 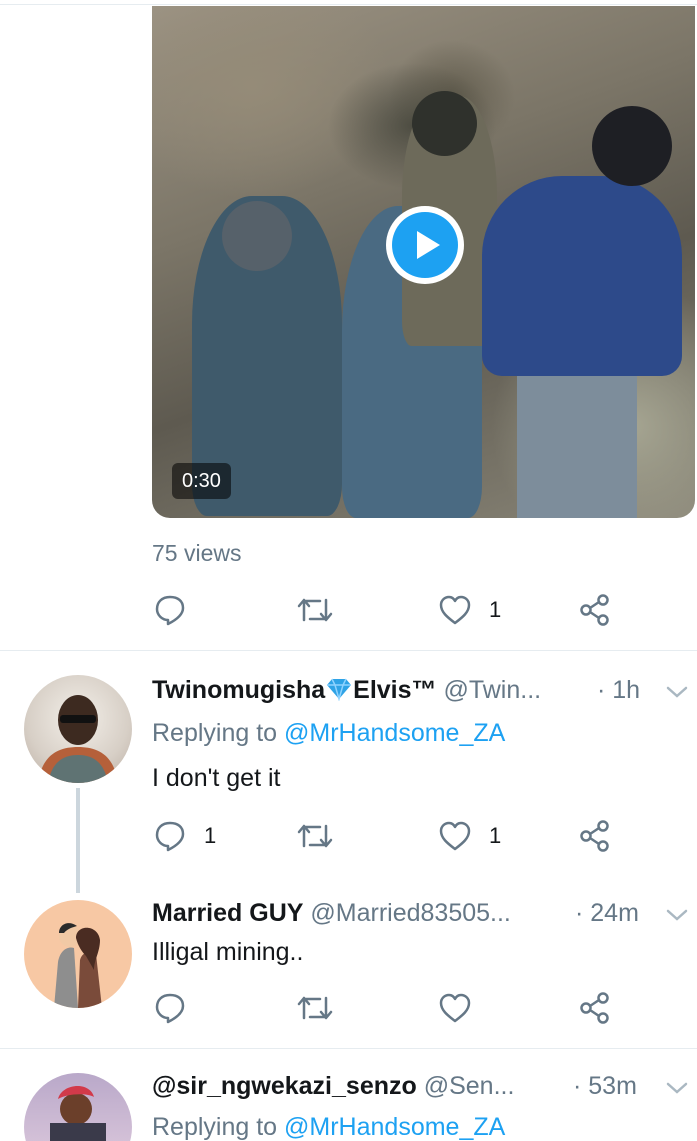 I want to click on play-button, so click(x=425, y=245).